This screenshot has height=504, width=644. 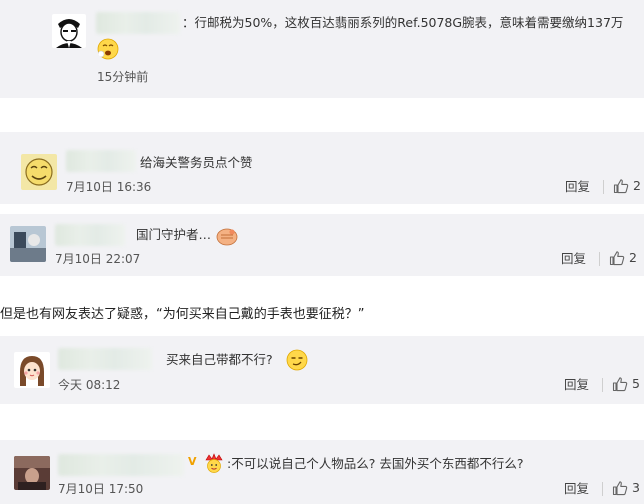 What do you see at coordinates (227, 237) in the screenshot?
I see `fist-salute-icon` at bounding box center [227, 237].